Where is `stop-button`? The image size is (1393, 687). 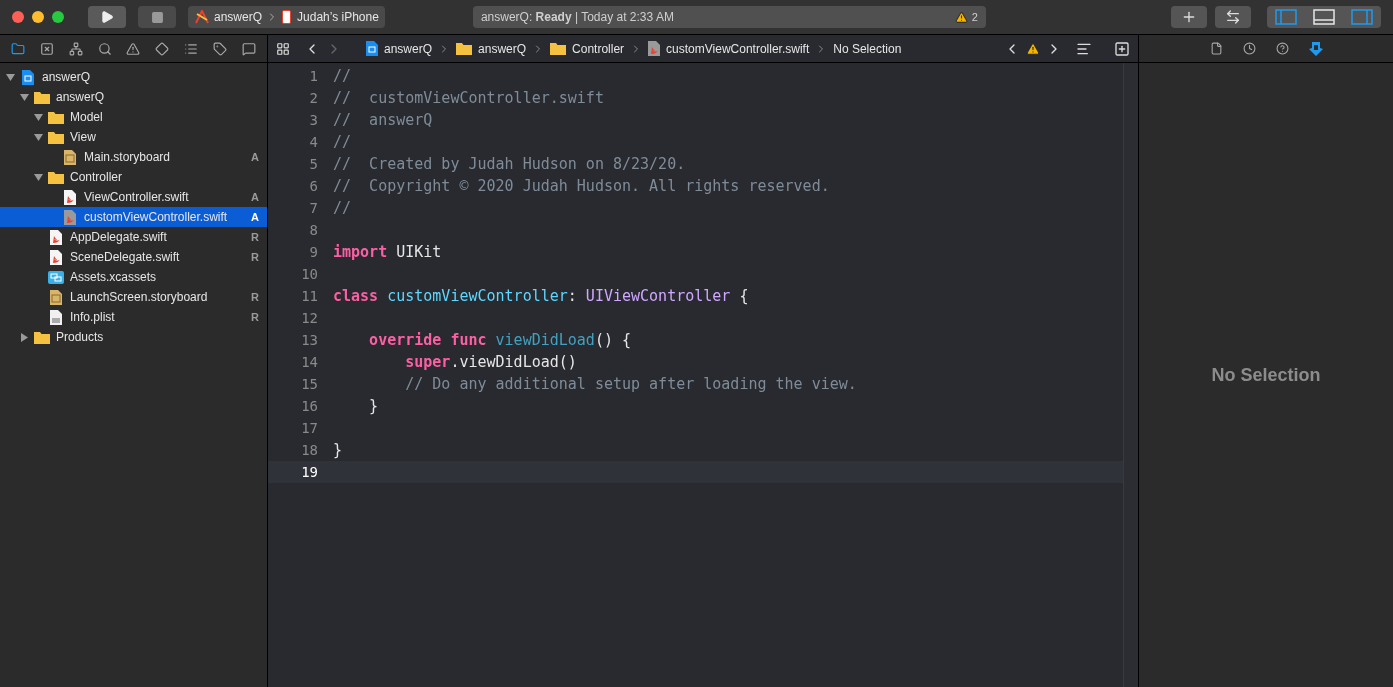 stop-button is located at coordinates (157, 17).